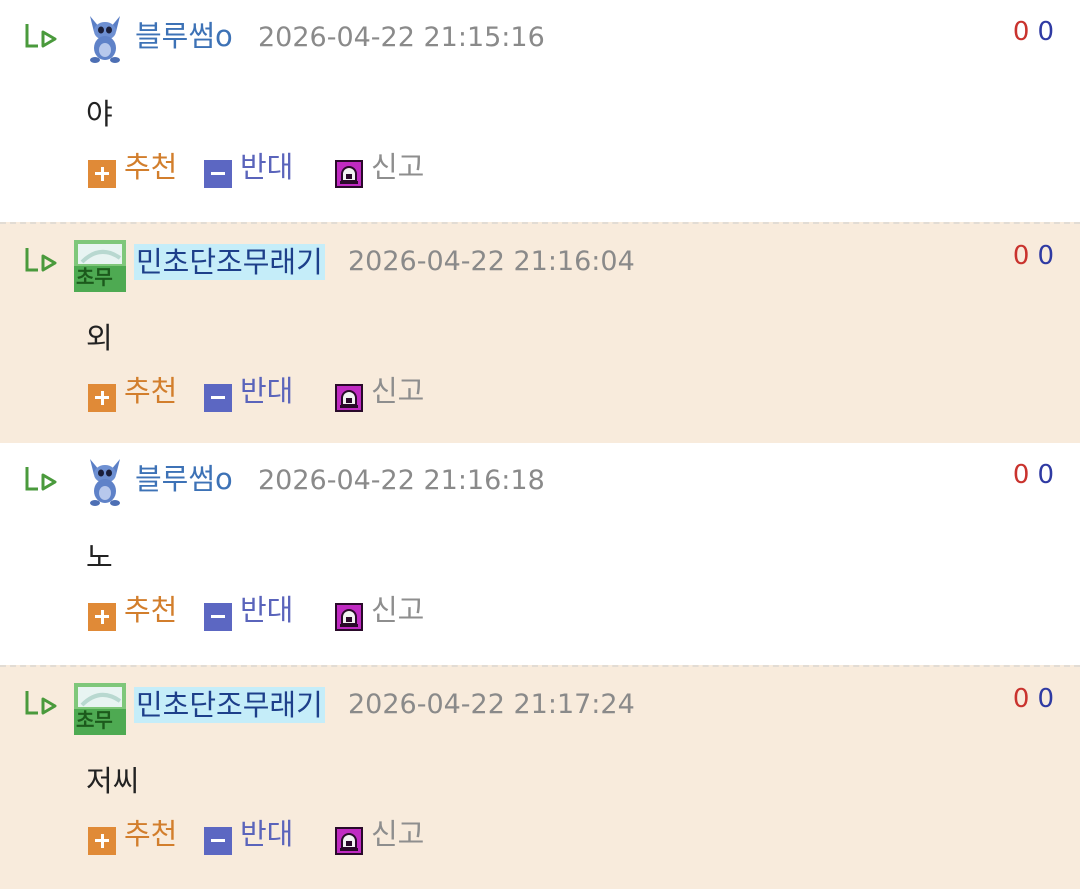 This screenshot has height=889, width=1080. Describe the element at coordinates (113, 781) in the screenshot. I see `comment-body: 저씨` at that location.